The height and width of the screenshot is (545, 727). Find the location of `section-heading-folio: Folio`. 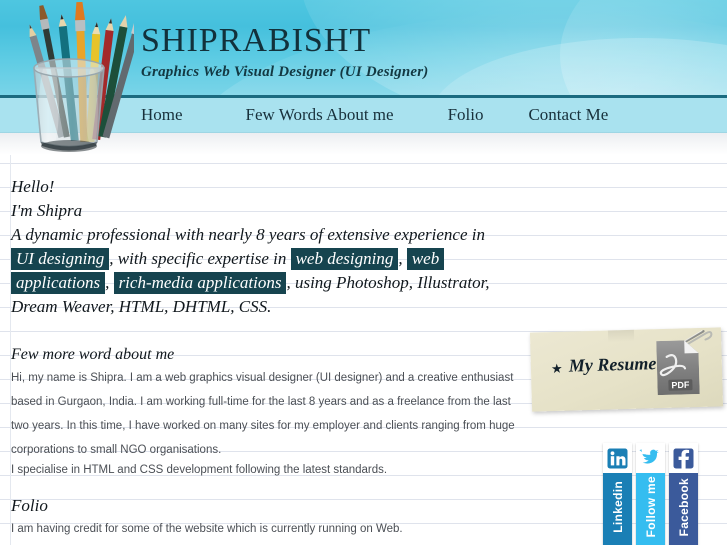

section-heading-folio: Folio is located at coordinates (29, 505).